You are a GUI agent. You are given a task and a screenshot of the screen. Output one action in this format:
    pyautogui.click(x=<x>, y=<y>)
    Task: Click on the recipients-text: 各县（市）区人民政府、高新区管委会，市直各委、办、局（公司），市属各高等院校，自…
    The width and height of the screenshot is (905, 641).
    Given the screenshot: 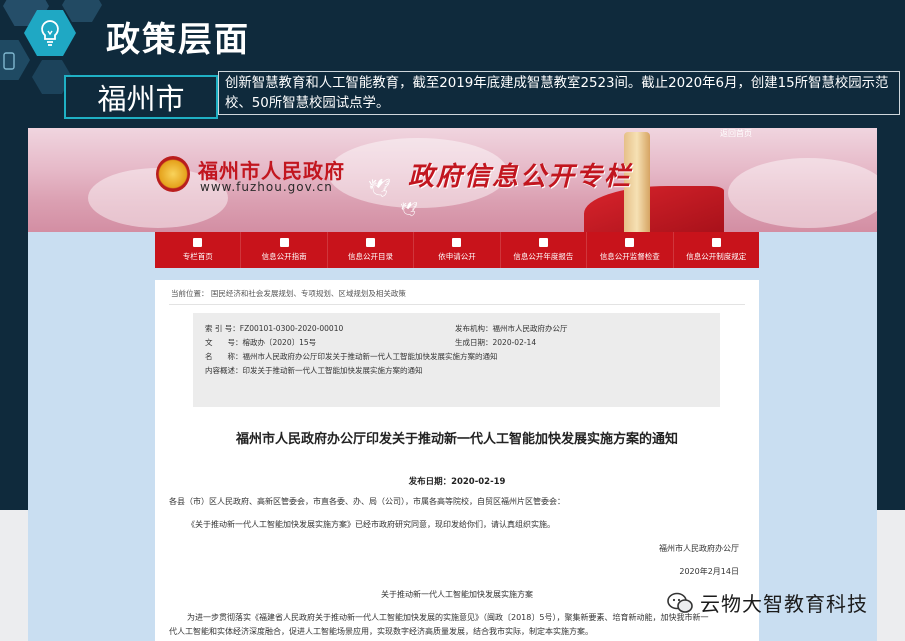 What is the action you would take?
    pyautogui.click(x=367, y=501)
    